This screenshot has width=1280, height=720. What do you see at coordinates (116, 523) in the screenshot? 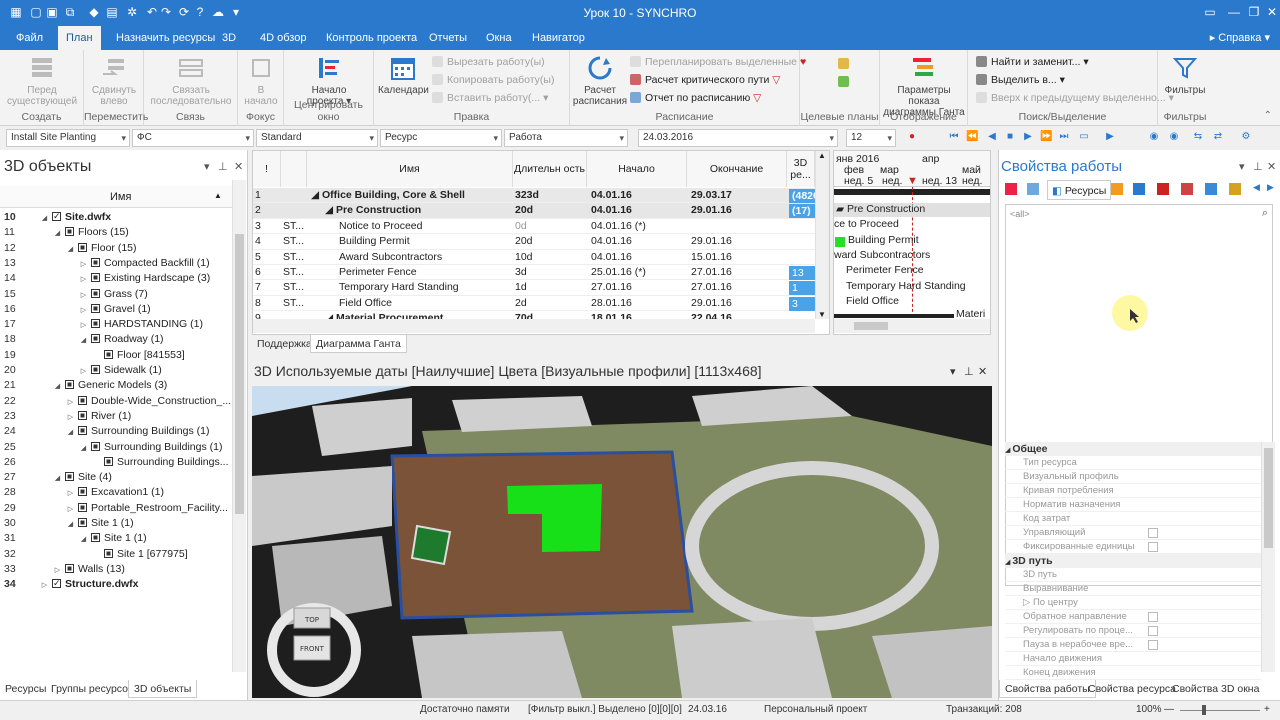
I see `tree-row: 30 ◢ Site 1 (1)` at bounding box center [116, 523].